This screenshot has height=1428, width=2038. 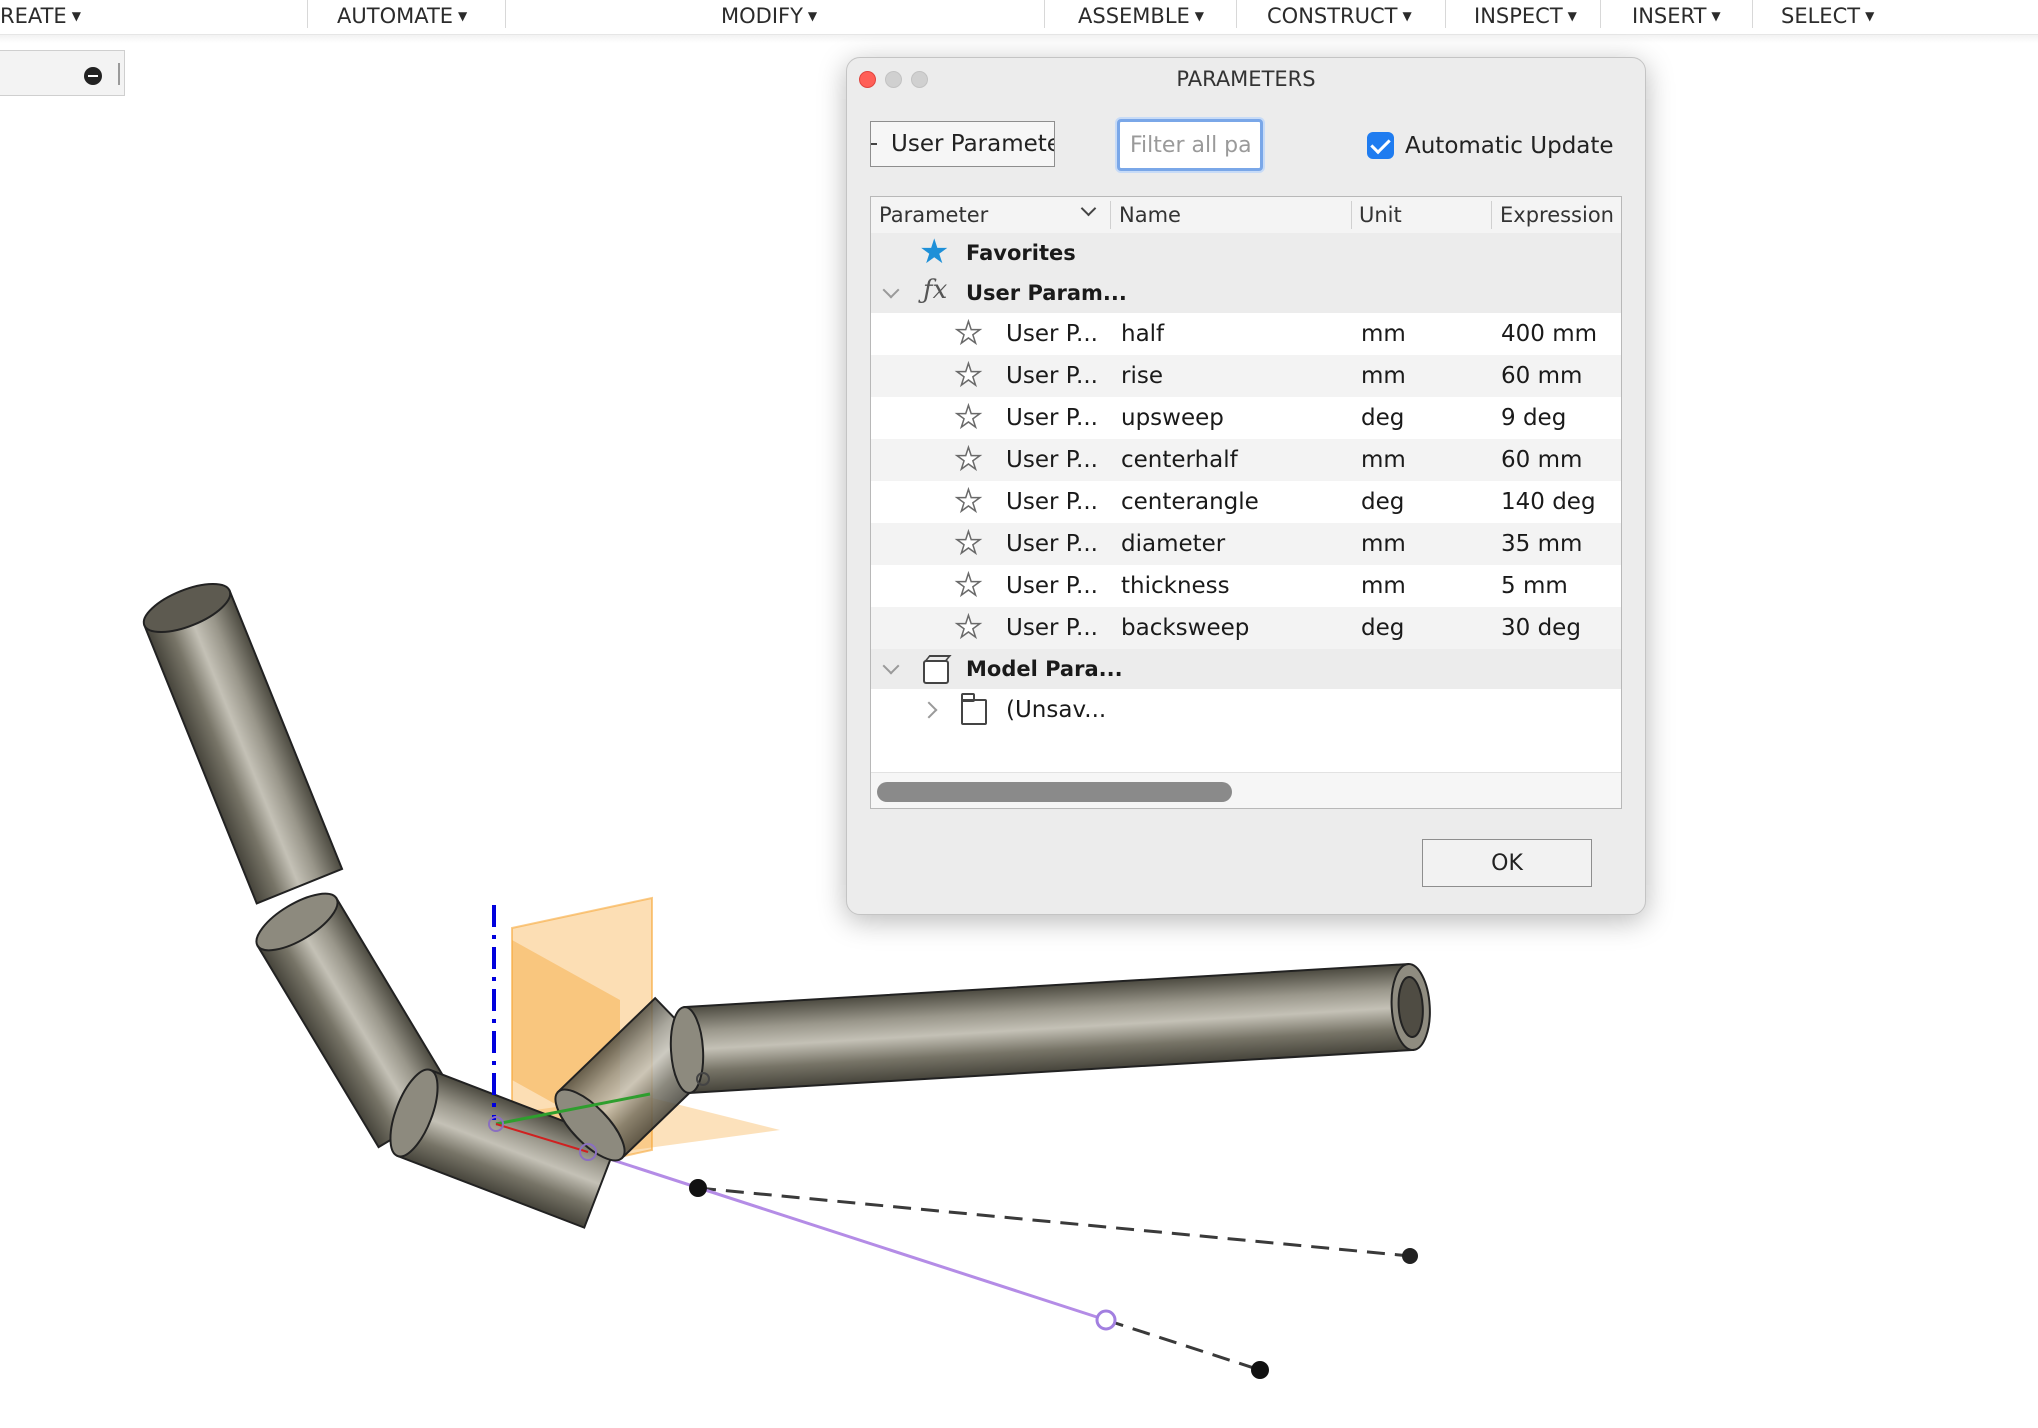 I want to click on cell-name: backsweep, so click(x=1185, y=628).